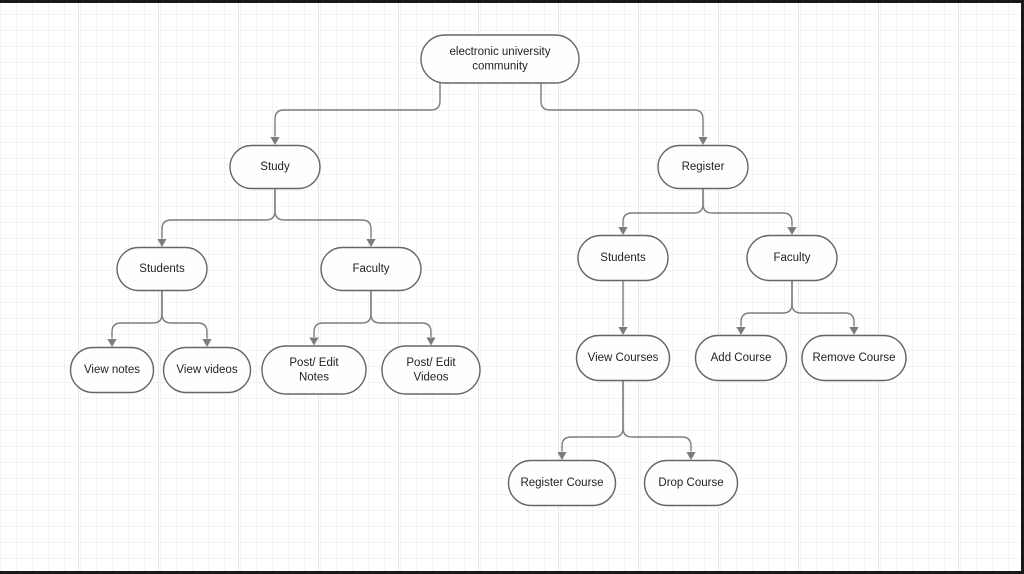 Image resolution: width=1024 pixels, height=574 pixels. I want to click on node-label-view-courses: View Courses, so click(623, 358).